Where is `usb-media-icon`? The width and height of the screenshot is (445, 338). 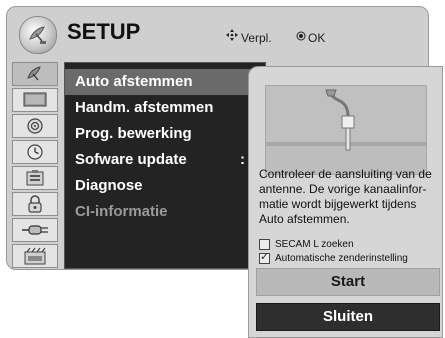
usb-media-icon is located at coordinates (35, 256).